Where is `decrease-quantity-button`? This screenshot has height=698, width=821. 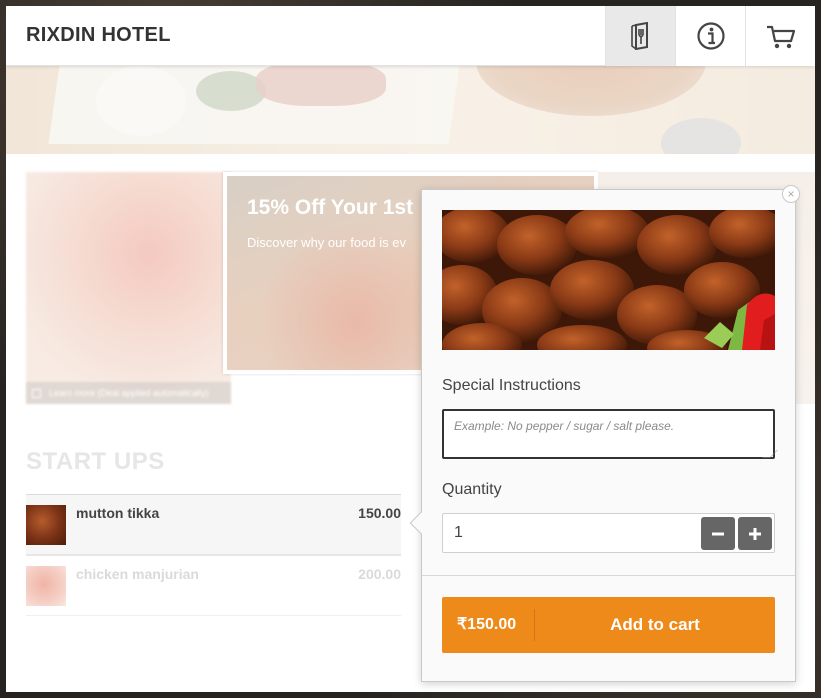 decrease-quantity-button is located at coordinates (718, 533).